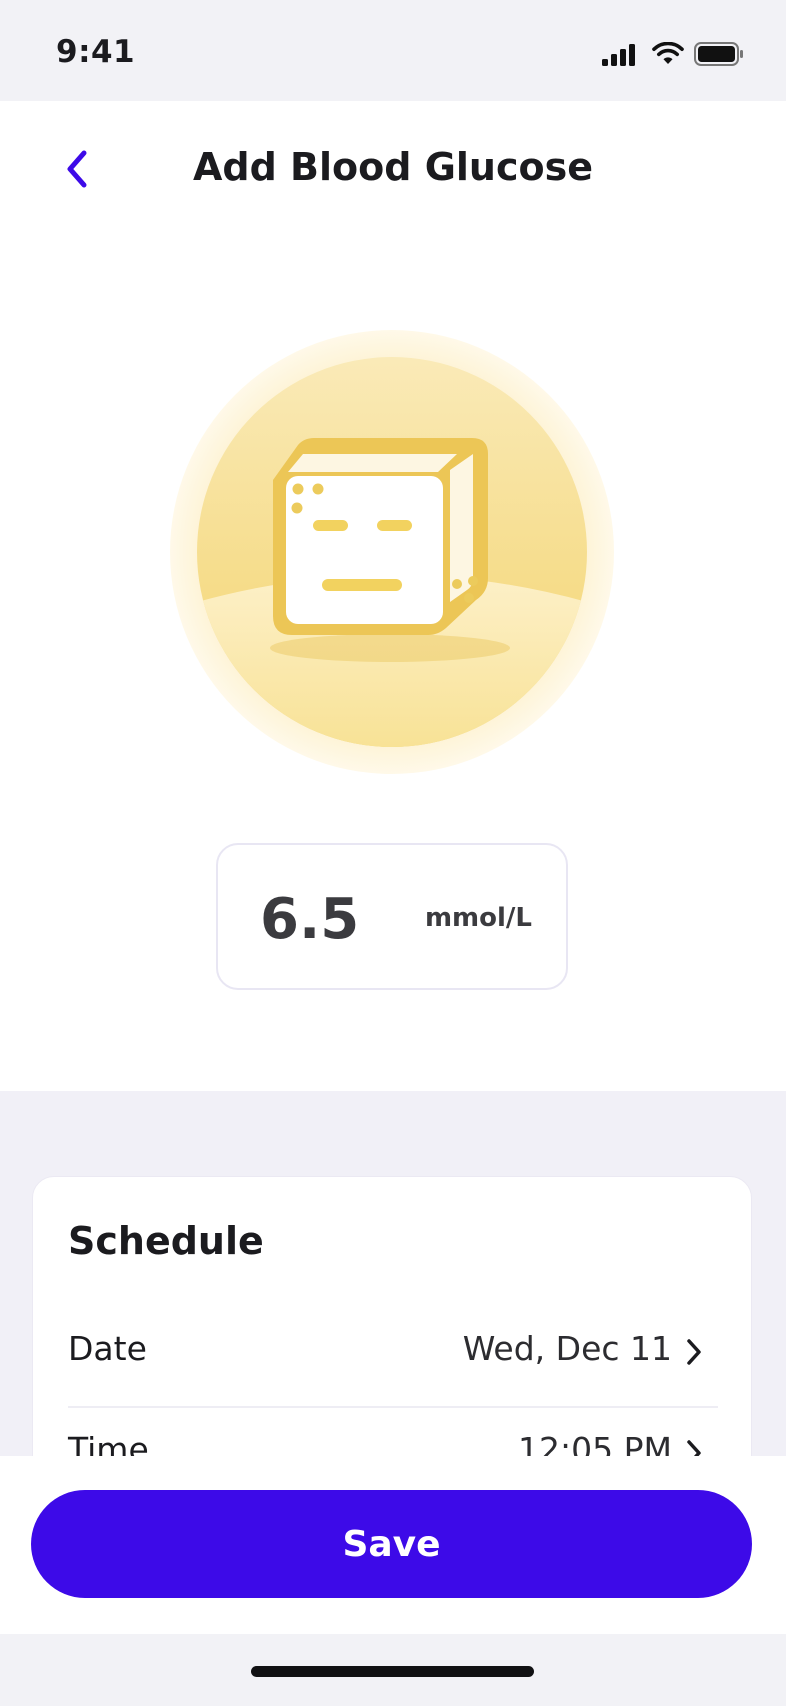  Describe the element at coordinates (694, 1352) in the screenshot. I see `chevron-right-icon` at that location.